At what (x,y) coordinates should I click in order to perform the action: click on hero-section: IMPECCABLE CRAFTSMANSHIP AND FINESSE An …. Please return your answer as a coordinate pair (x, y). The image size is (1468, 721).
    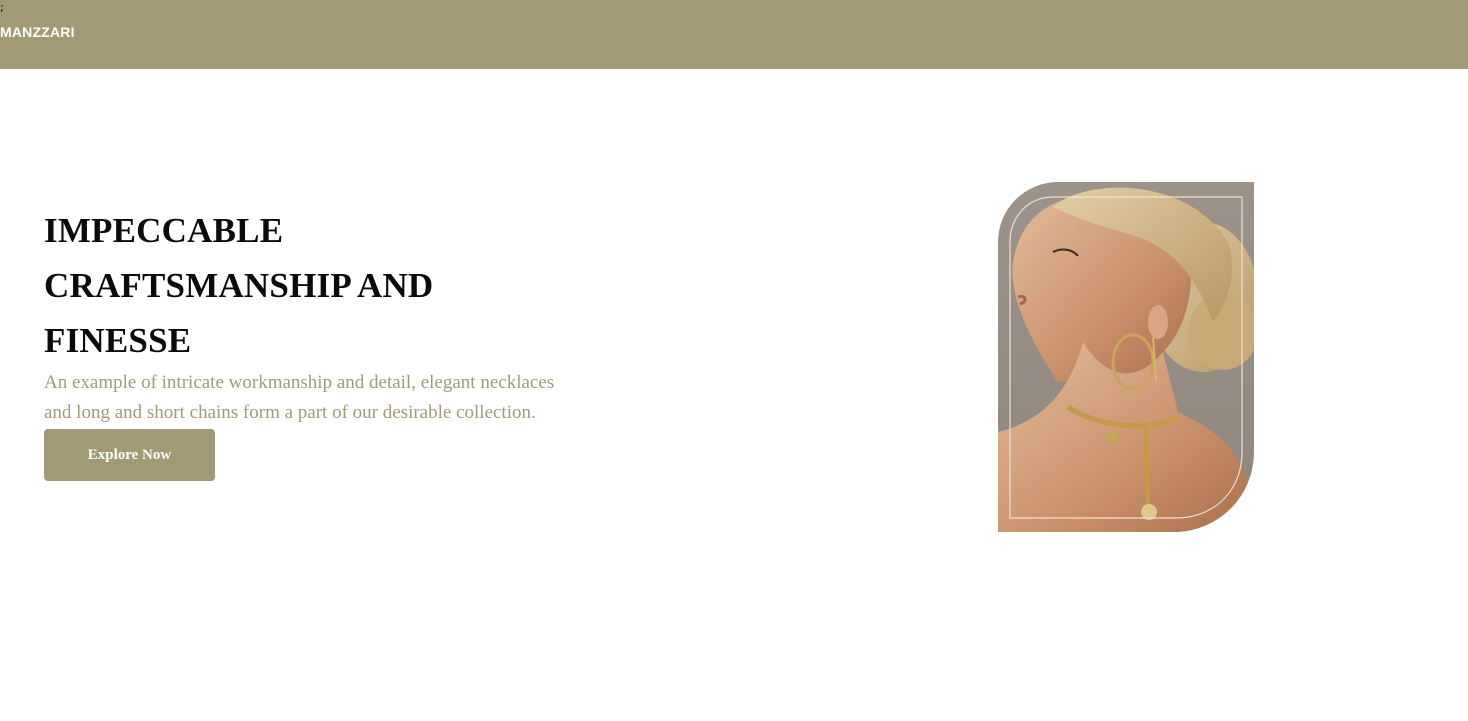
    Looking at the image, I should click on (324, 342).